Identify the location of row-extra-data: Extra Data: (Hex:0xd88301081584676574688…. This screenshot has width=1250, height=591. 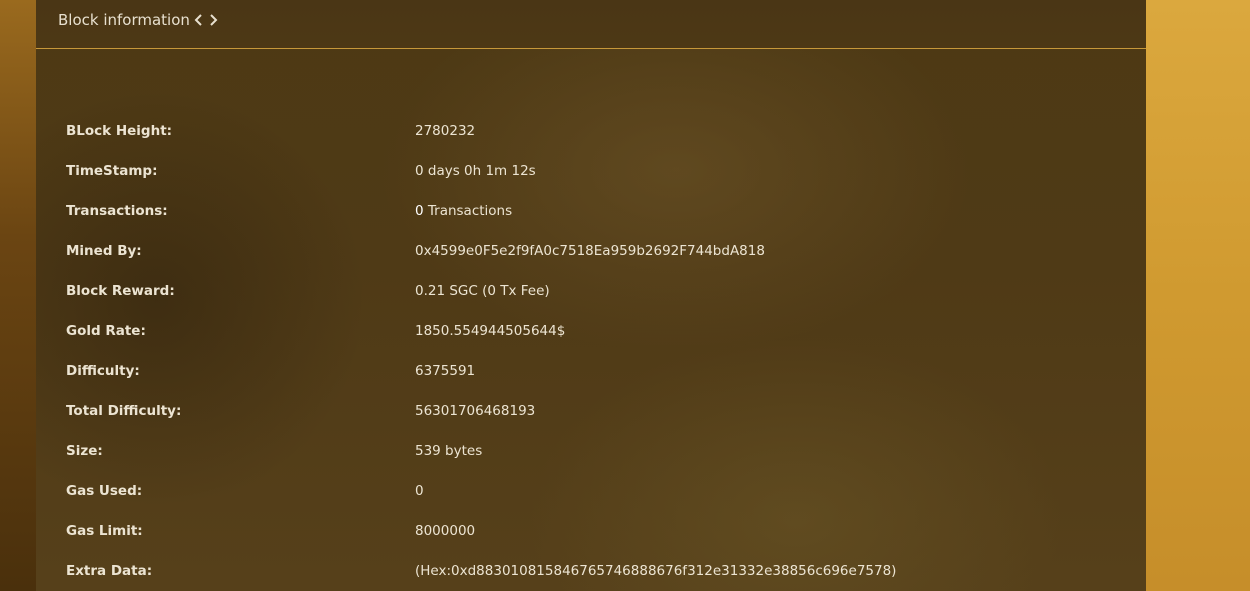
(591, 571).